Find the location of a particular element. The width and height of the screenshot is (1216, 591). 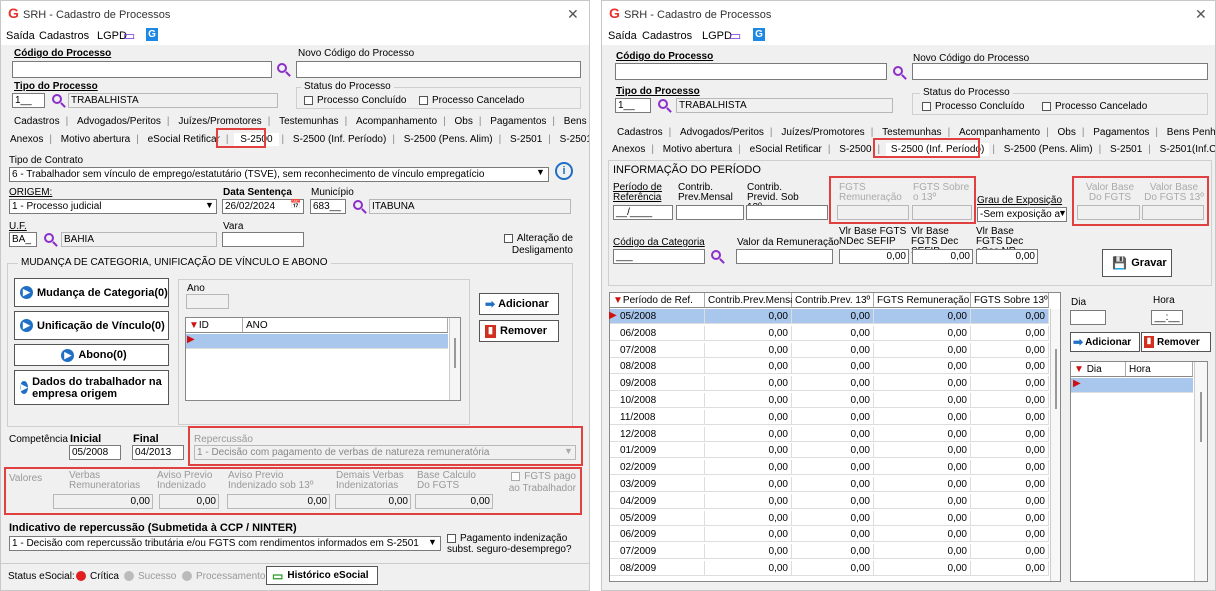

codigo-input is located at coordinates (751, 71).